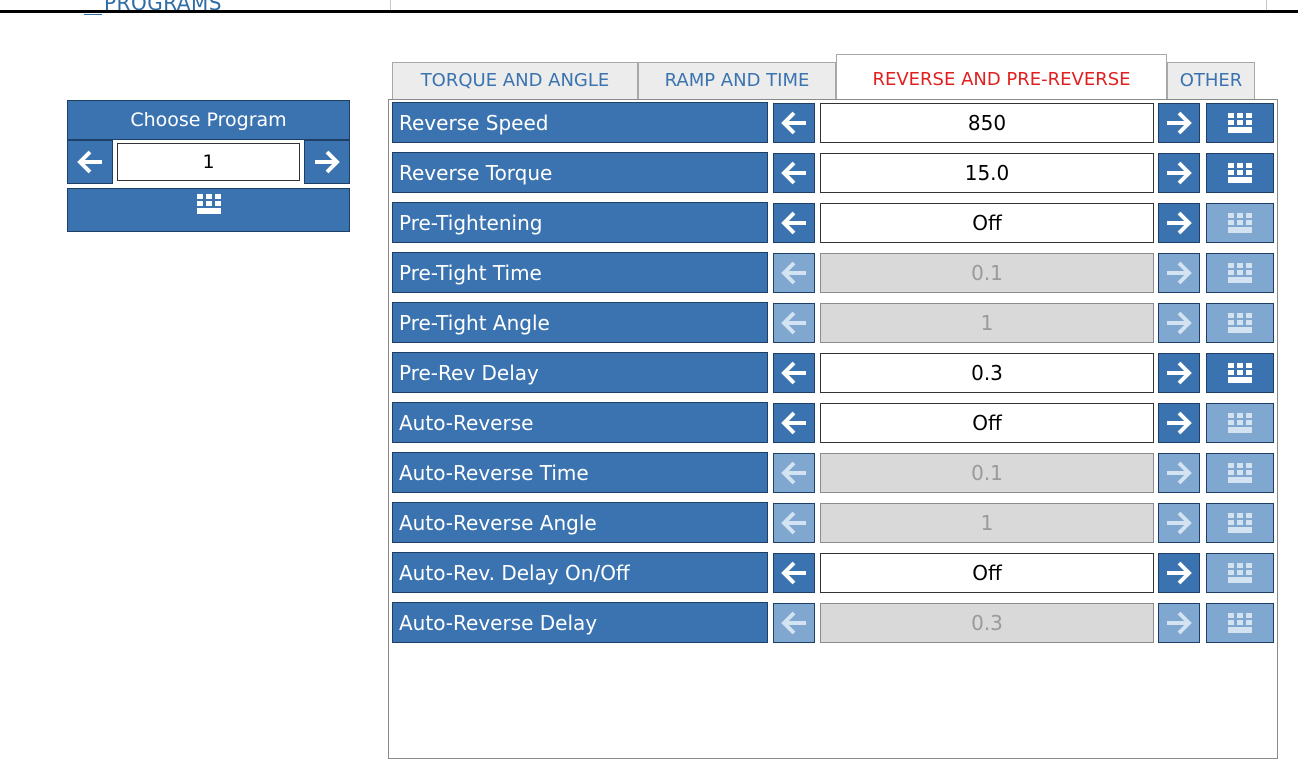  I want to click on param-row-auto-reverse-angle: Auto-Reverse Angle 1, so click(834, 522).